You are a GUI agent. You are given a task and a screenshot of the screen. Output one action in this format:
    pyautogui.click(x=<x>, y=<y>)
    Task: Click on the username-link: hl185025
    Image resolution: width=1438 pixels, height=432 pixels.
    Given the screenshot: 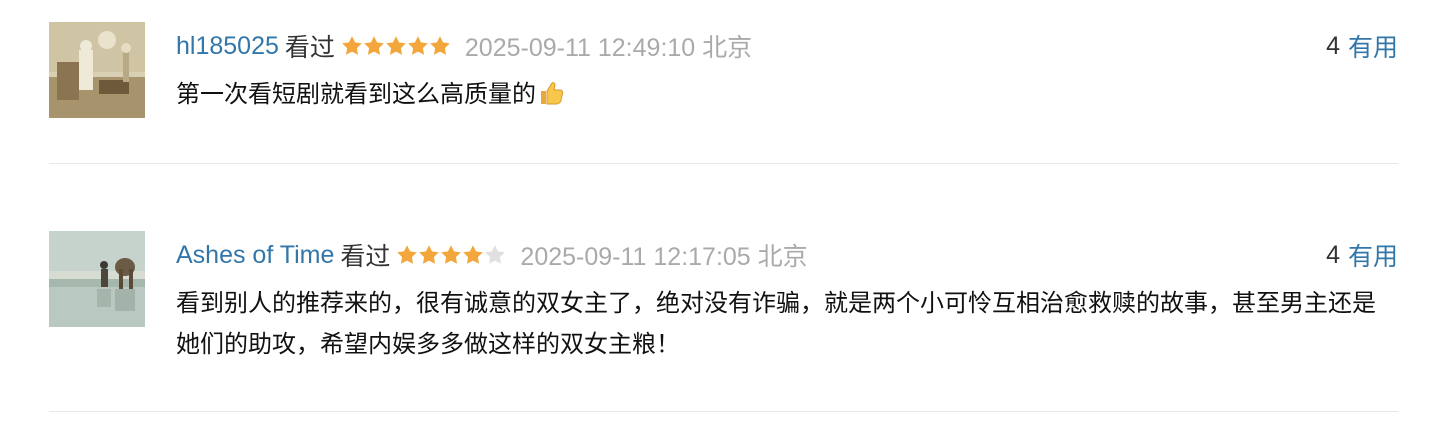 What is the action you would take?
    pyautogui.click(x=227, y=46)
    